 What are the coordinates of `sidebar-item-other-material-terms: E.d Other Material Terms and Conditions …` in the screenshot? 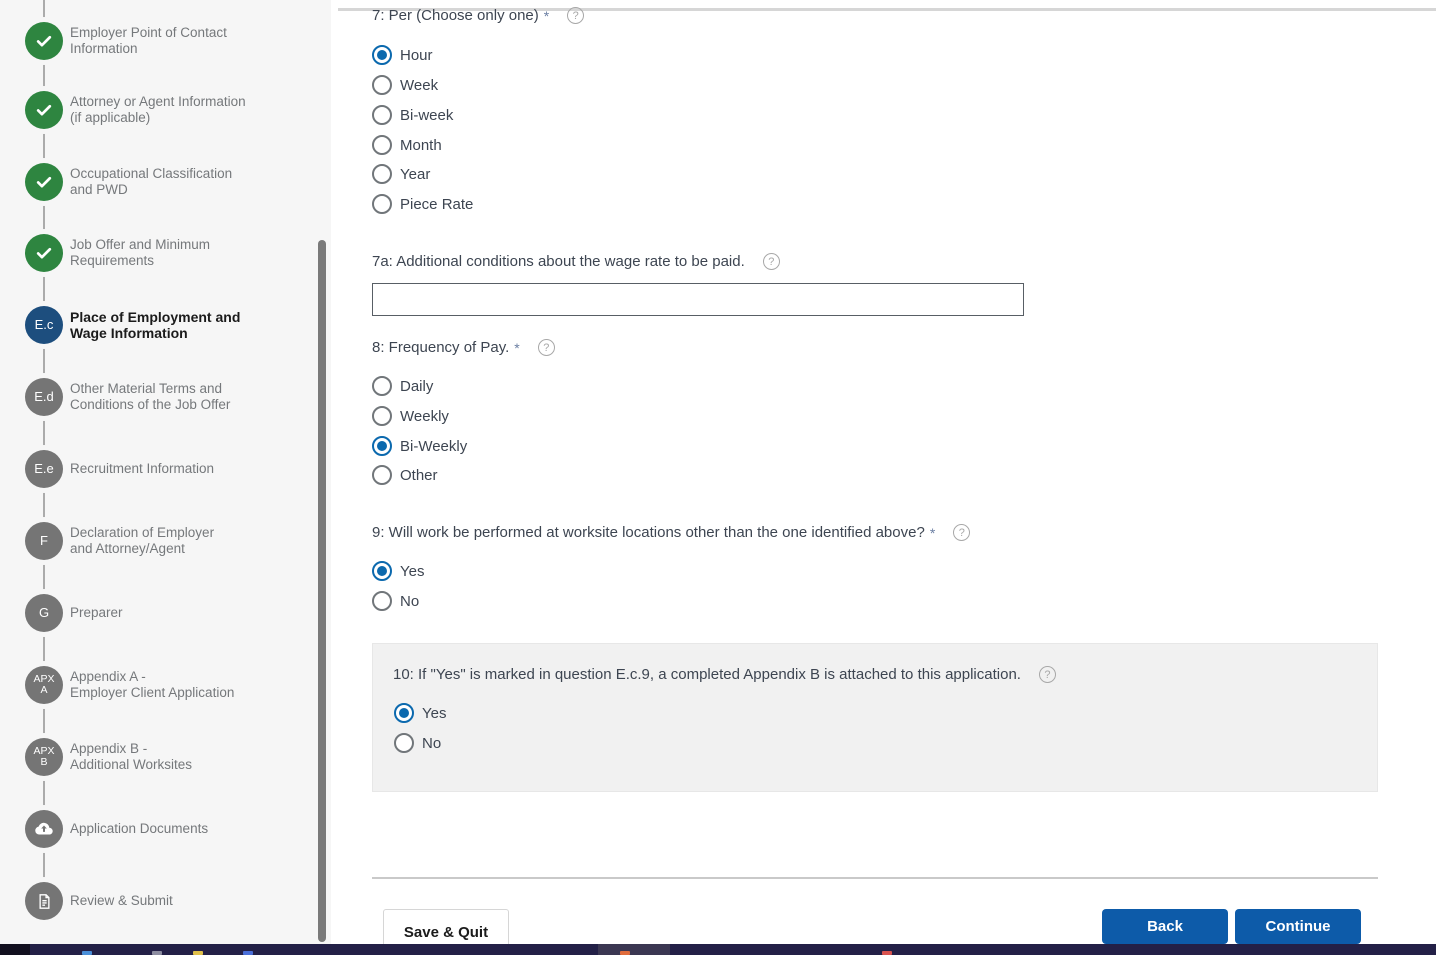 It's located at (165, 397).